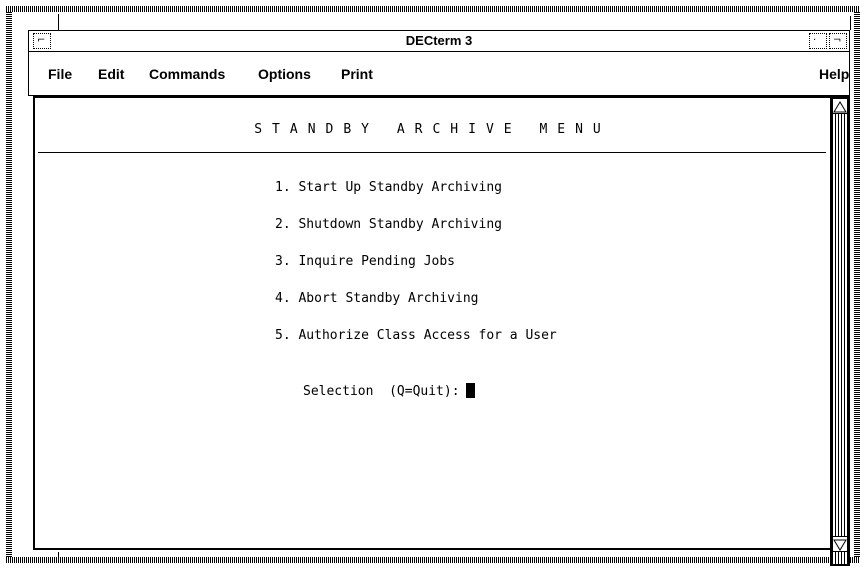 The image size is (866, 569). I want to click on vertical-scrollbar, so click(840, 331).